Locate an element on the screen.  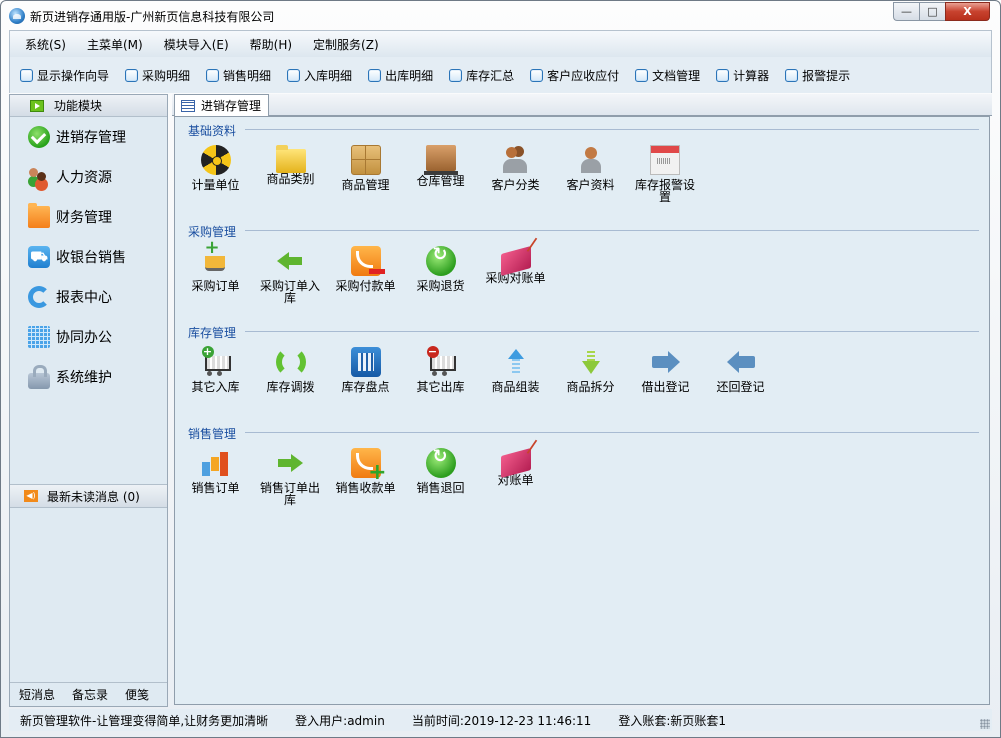
tile-label: 其它入库 is located at coordinates (215, 387).